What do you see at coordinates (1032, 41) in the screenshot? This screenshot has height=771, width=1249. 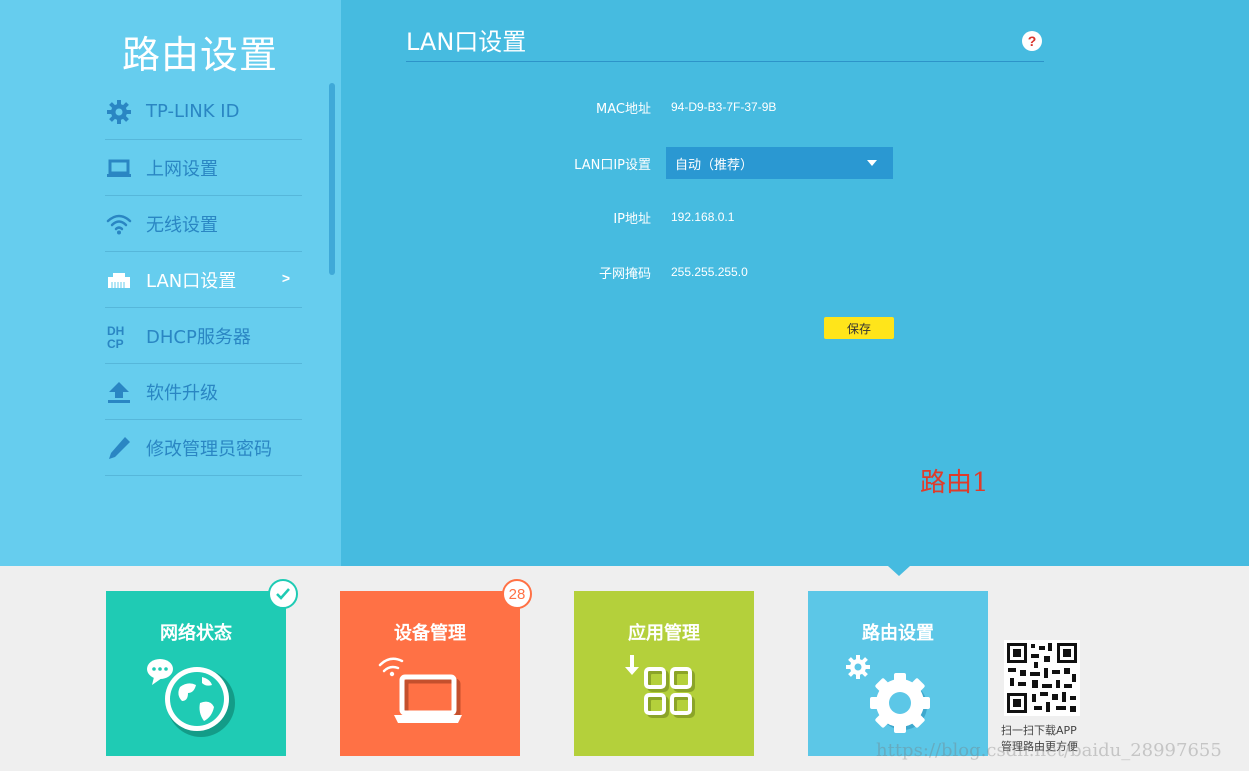 I see `help-icon: ?` at bounding box center [1032, 41].